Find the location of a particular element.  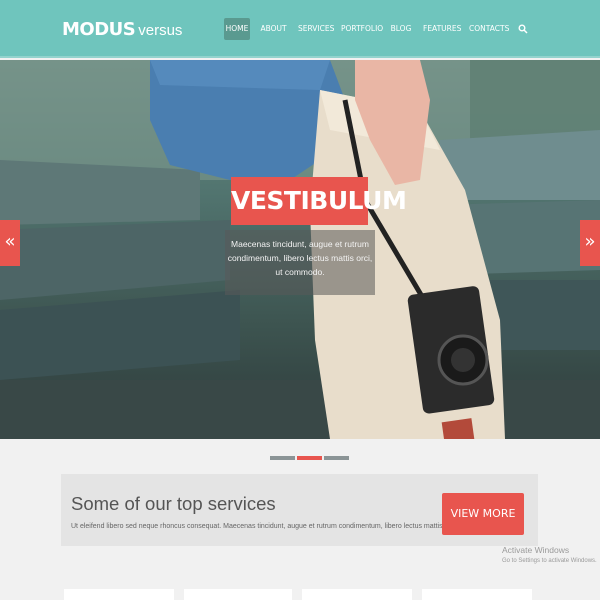

nav-item-contacts: CONTACTS is located at coordinates (489, 29).